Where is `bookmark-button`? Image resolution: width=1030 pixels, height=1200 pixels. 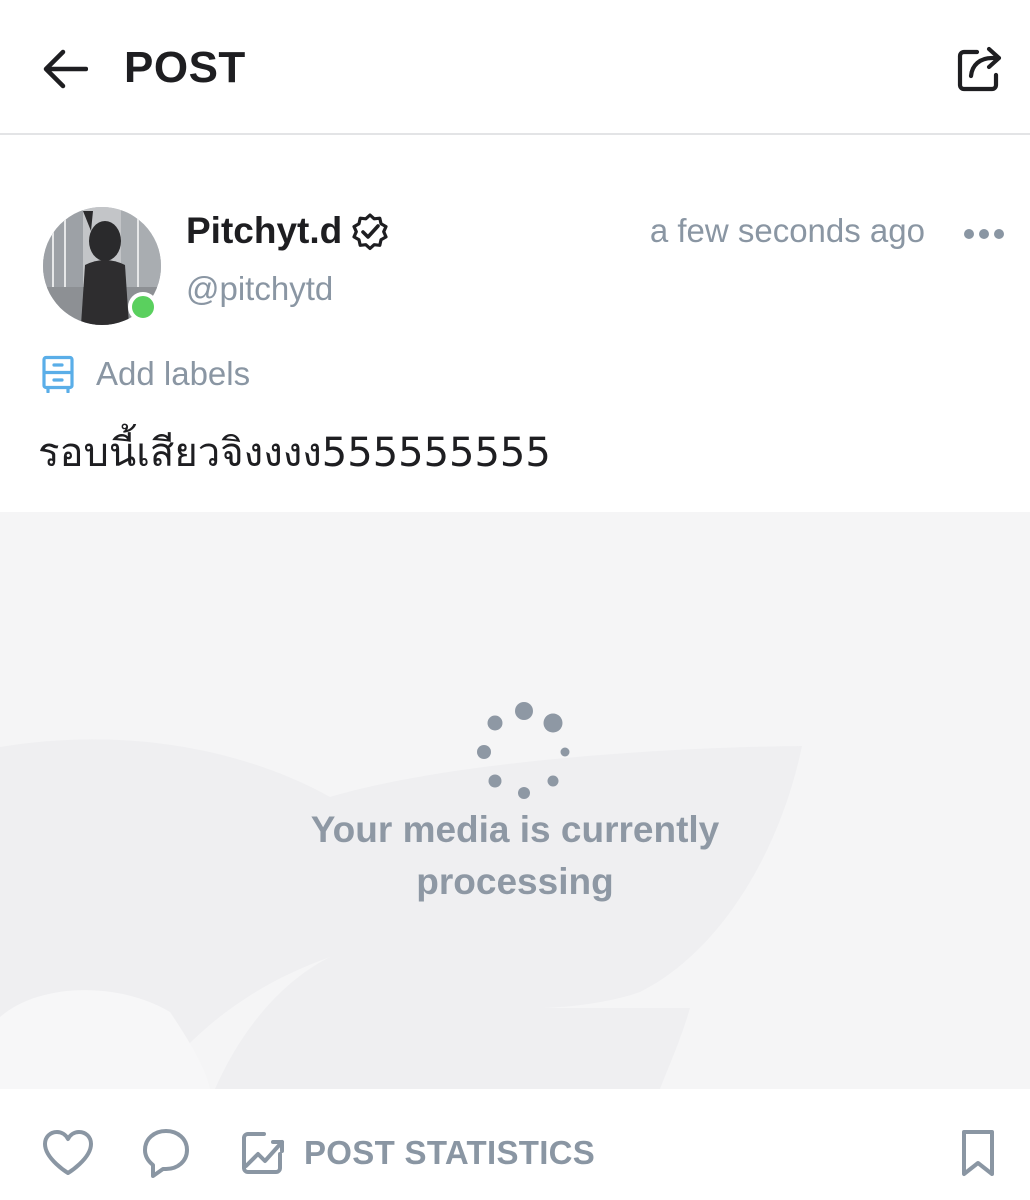 bookmark-button is located at coordinates (978, 1153).